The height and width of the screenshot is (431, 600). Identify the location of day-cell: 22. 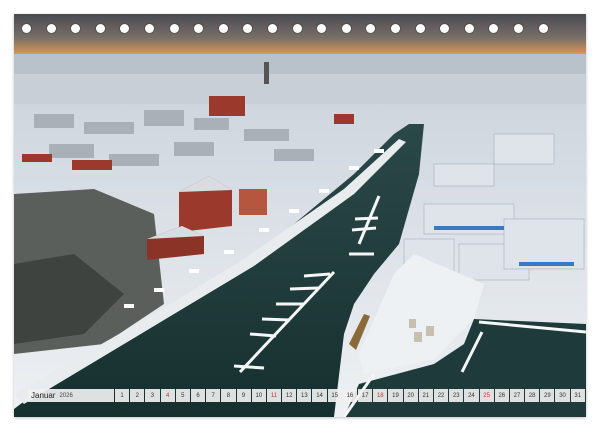
(441, 395).